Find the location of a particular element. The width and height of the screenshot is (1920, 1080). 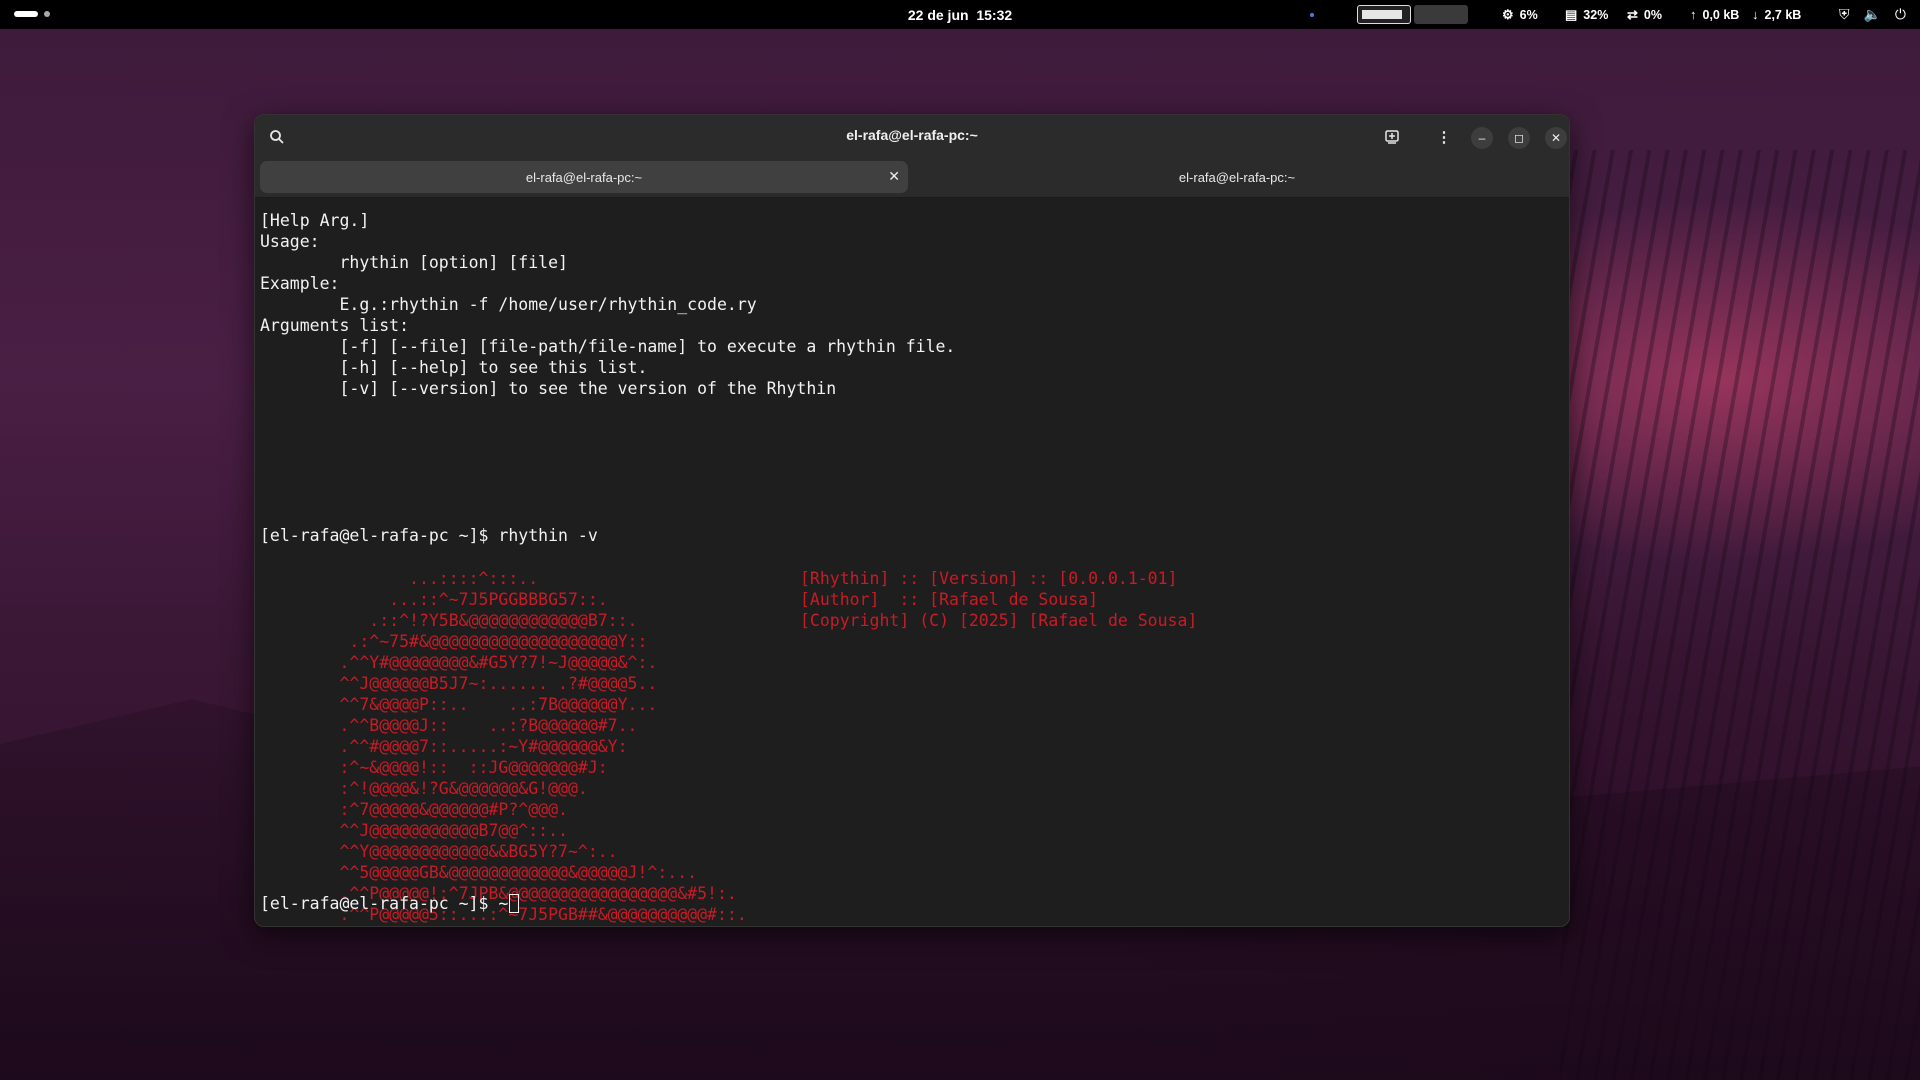

menu-icon: ⋮ is located at coordinates (1444, 137).